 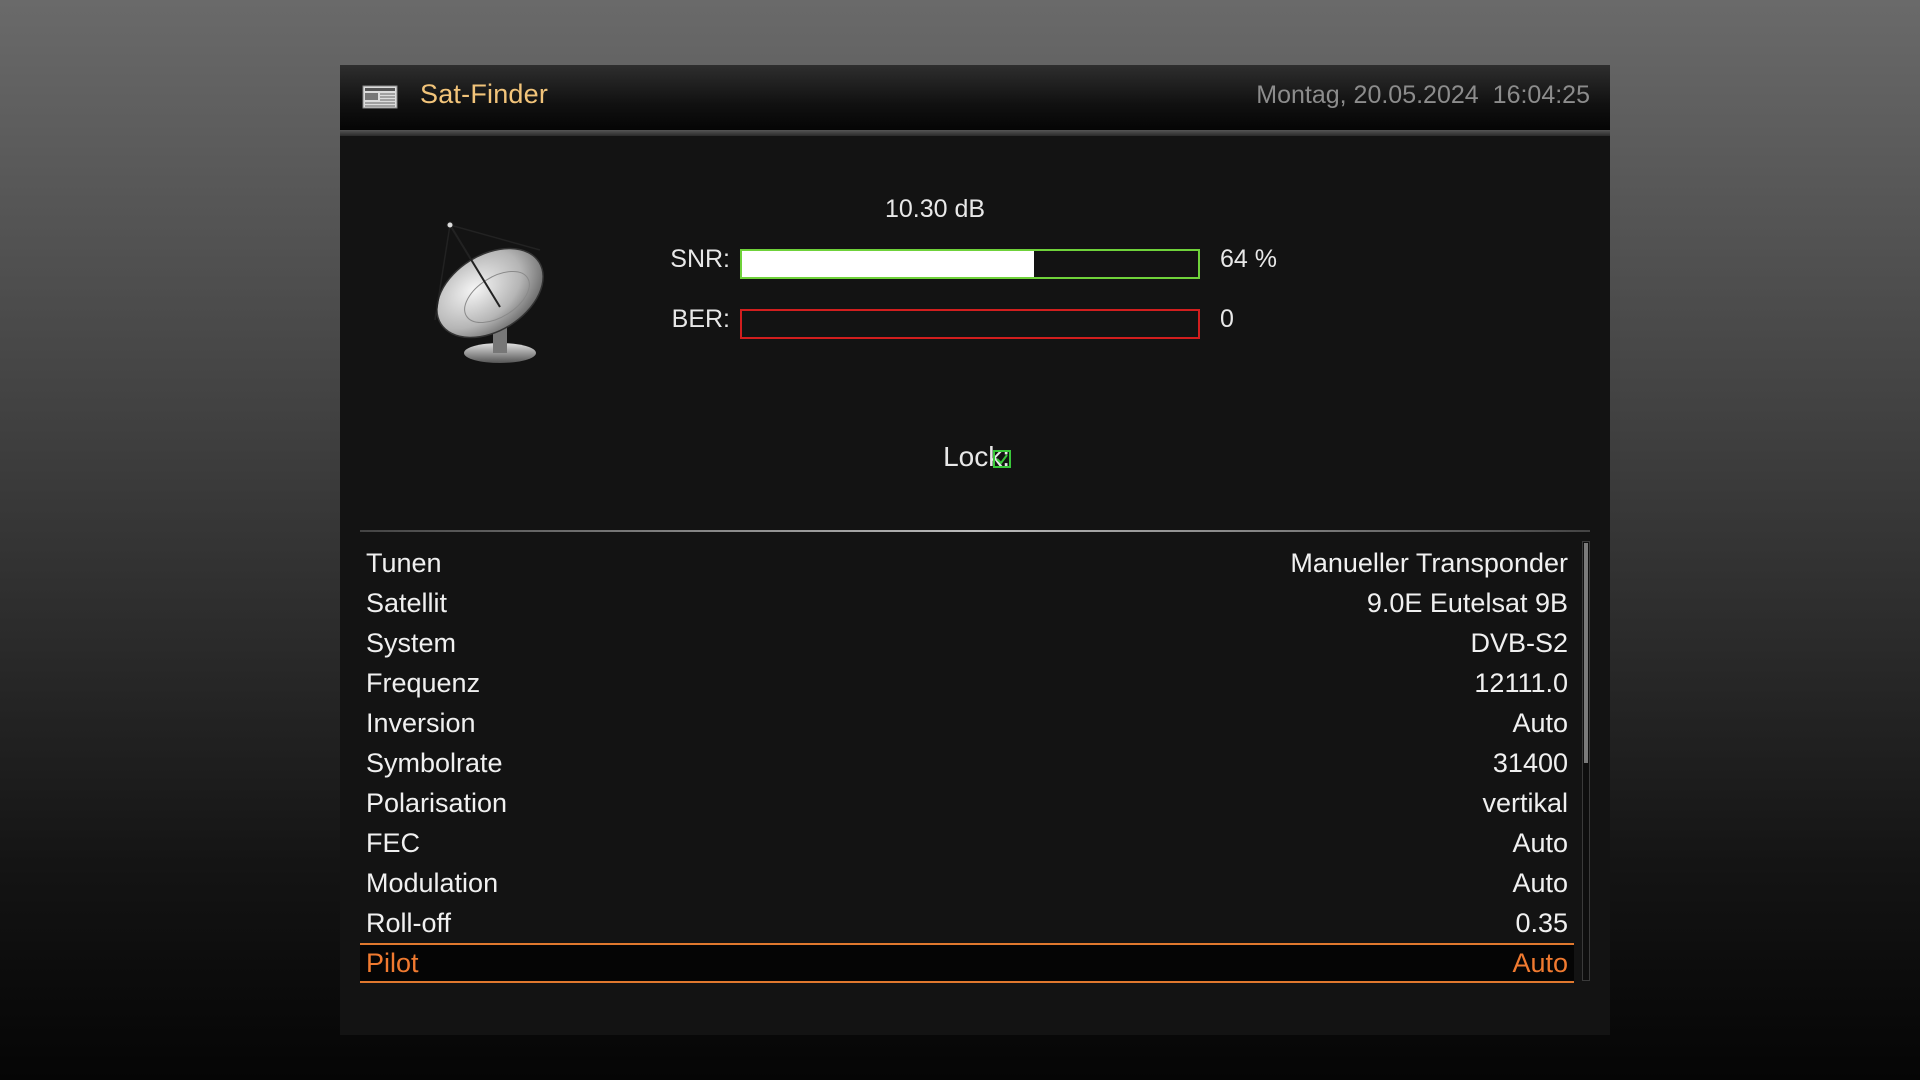 I want to click on section-divider, so click(x=975, y=531).